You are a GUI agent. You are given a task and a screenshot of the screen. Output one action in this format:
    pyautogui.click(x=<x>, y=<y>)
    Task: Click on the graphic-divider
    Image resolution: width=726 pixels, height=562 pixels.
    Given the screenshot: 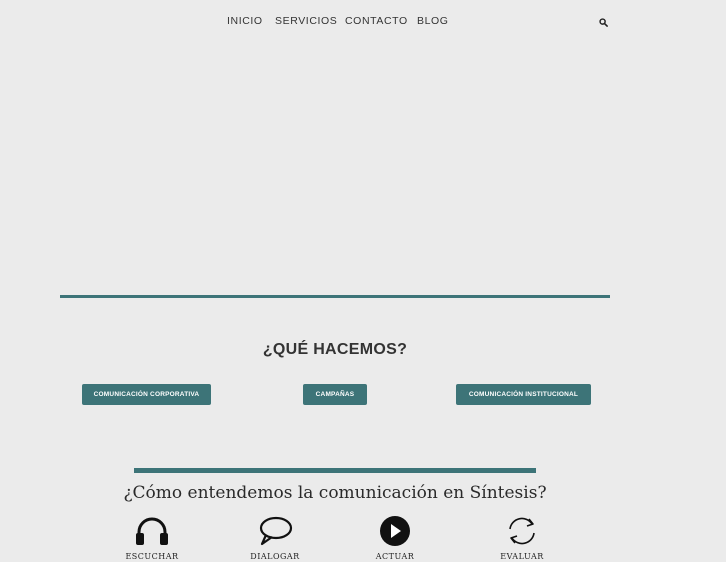 What is the action you would take?
    pyautogui.click(x=335, y=470)
    